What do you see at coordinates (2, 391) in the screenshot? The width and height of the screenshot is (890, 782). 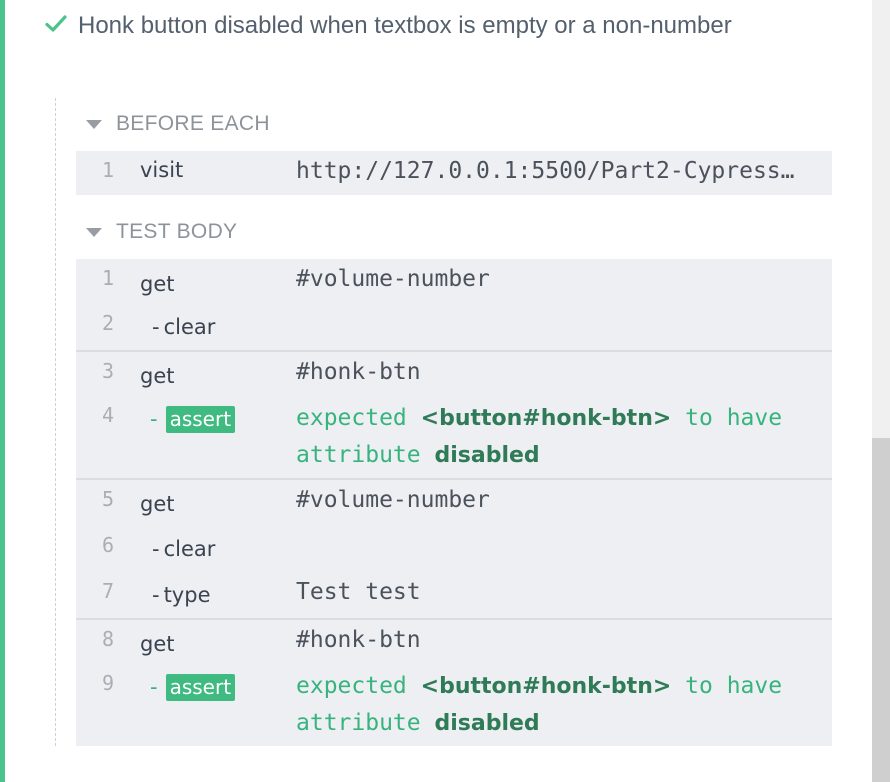 I see `test-status-bar` at bounding box center [2, 391].